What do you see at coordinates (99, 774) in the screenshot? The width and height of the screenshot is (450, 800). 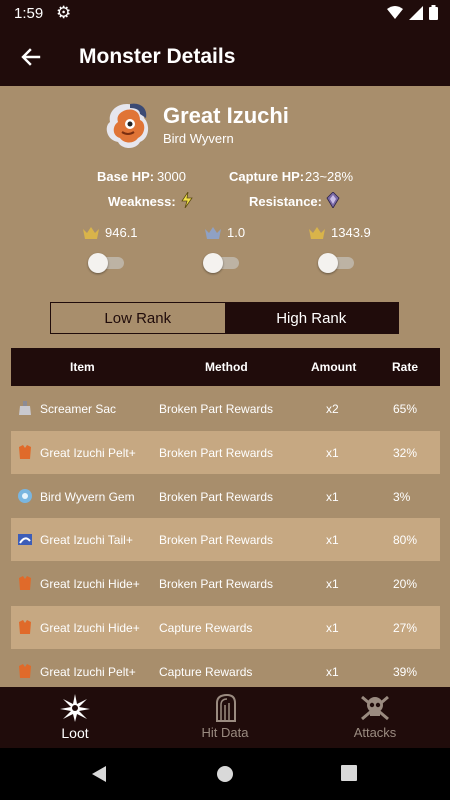 I see `system-back-icon` at bounding box center [99, 774].